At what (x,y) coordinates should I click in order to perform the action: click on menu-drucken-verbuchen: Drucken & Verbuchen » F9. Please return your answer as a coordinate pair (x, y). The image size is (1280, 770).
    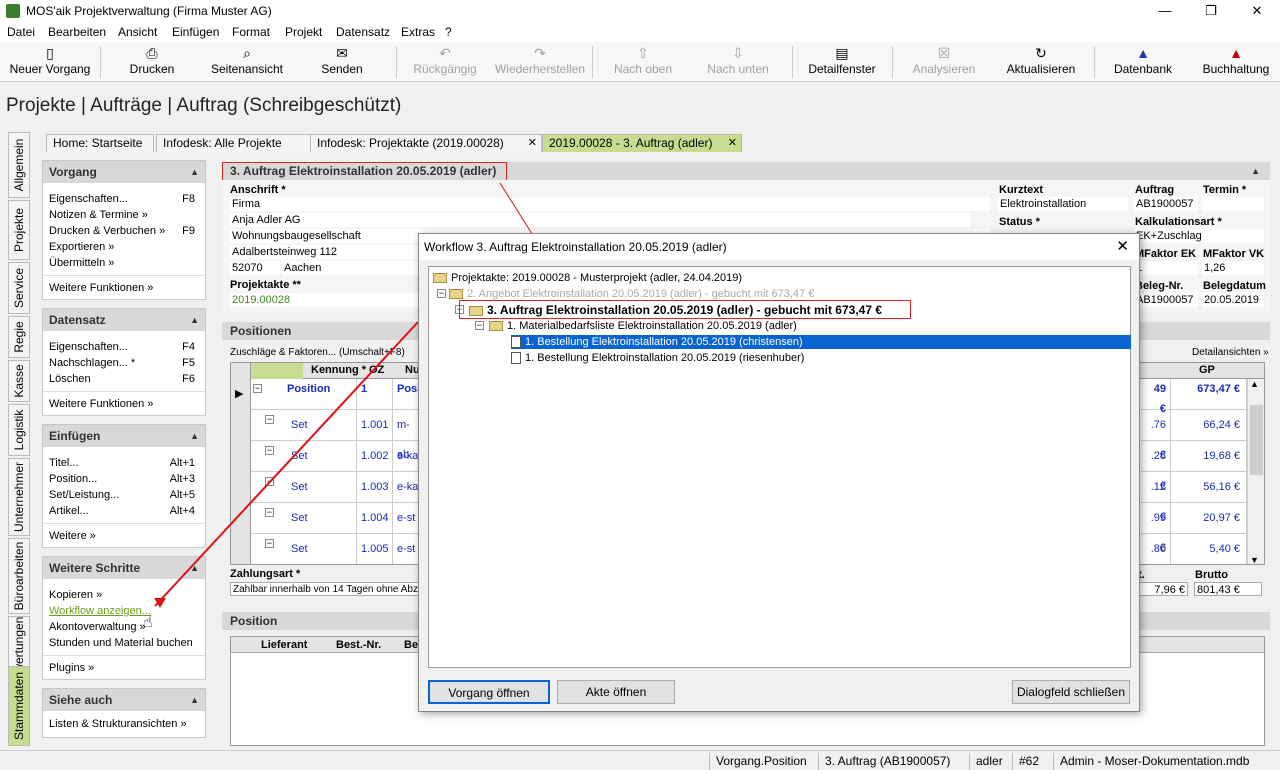
    Looking at the image, I should click on (124, 231).